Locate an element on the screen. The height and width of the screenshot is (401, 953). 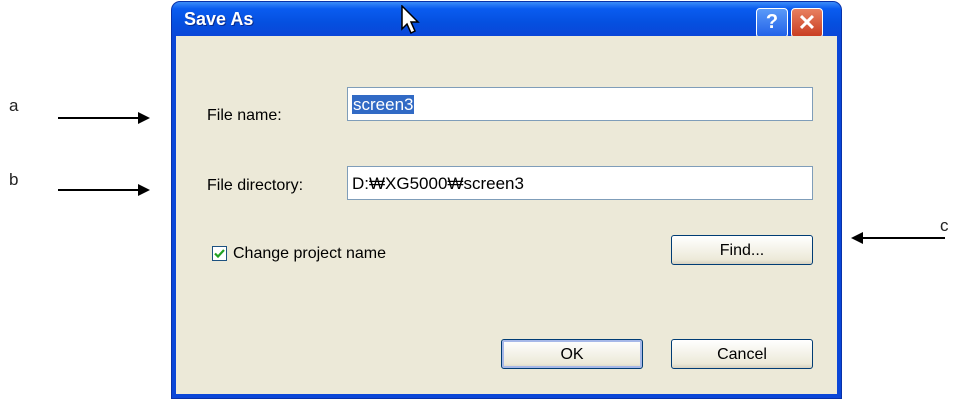
arrow-a is located at coordinates (104, 118).